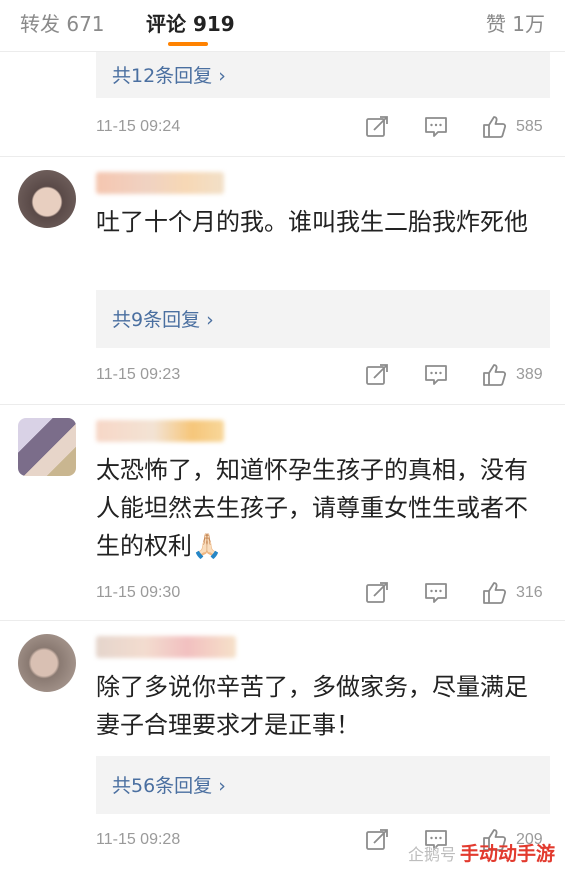 The image size is (565, 874). What do you see at coordinates (169, 74) in the screenshot?
I see `view-replies-link: 共12条回复 ›` at bounding box center [169, 74].